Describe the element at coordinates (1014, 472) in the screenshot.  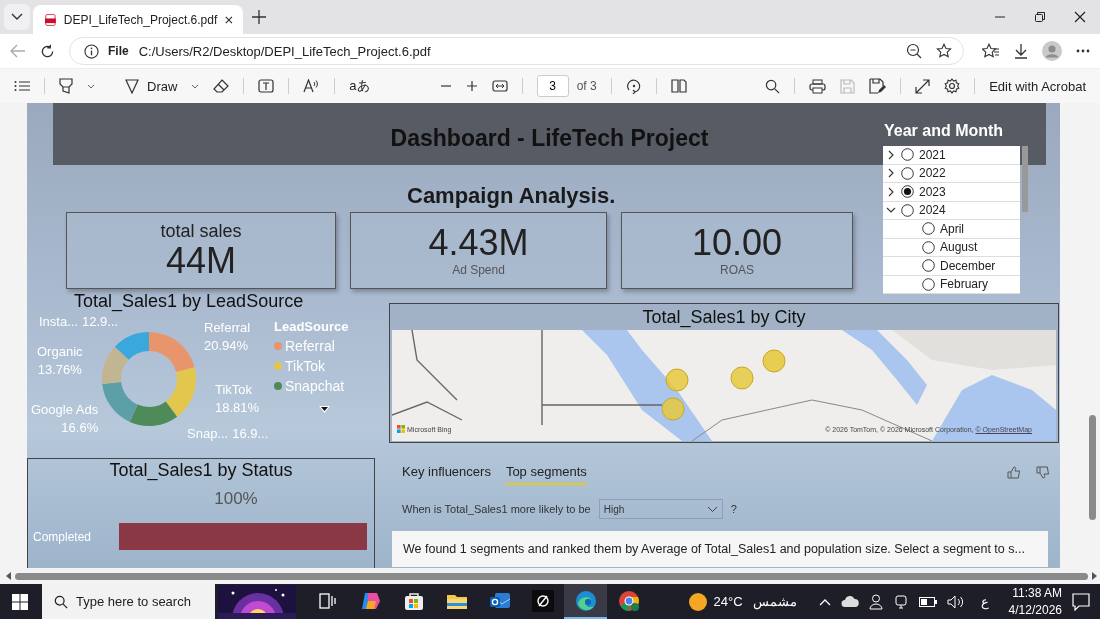
I see `thumbs-up-icon` at that location.